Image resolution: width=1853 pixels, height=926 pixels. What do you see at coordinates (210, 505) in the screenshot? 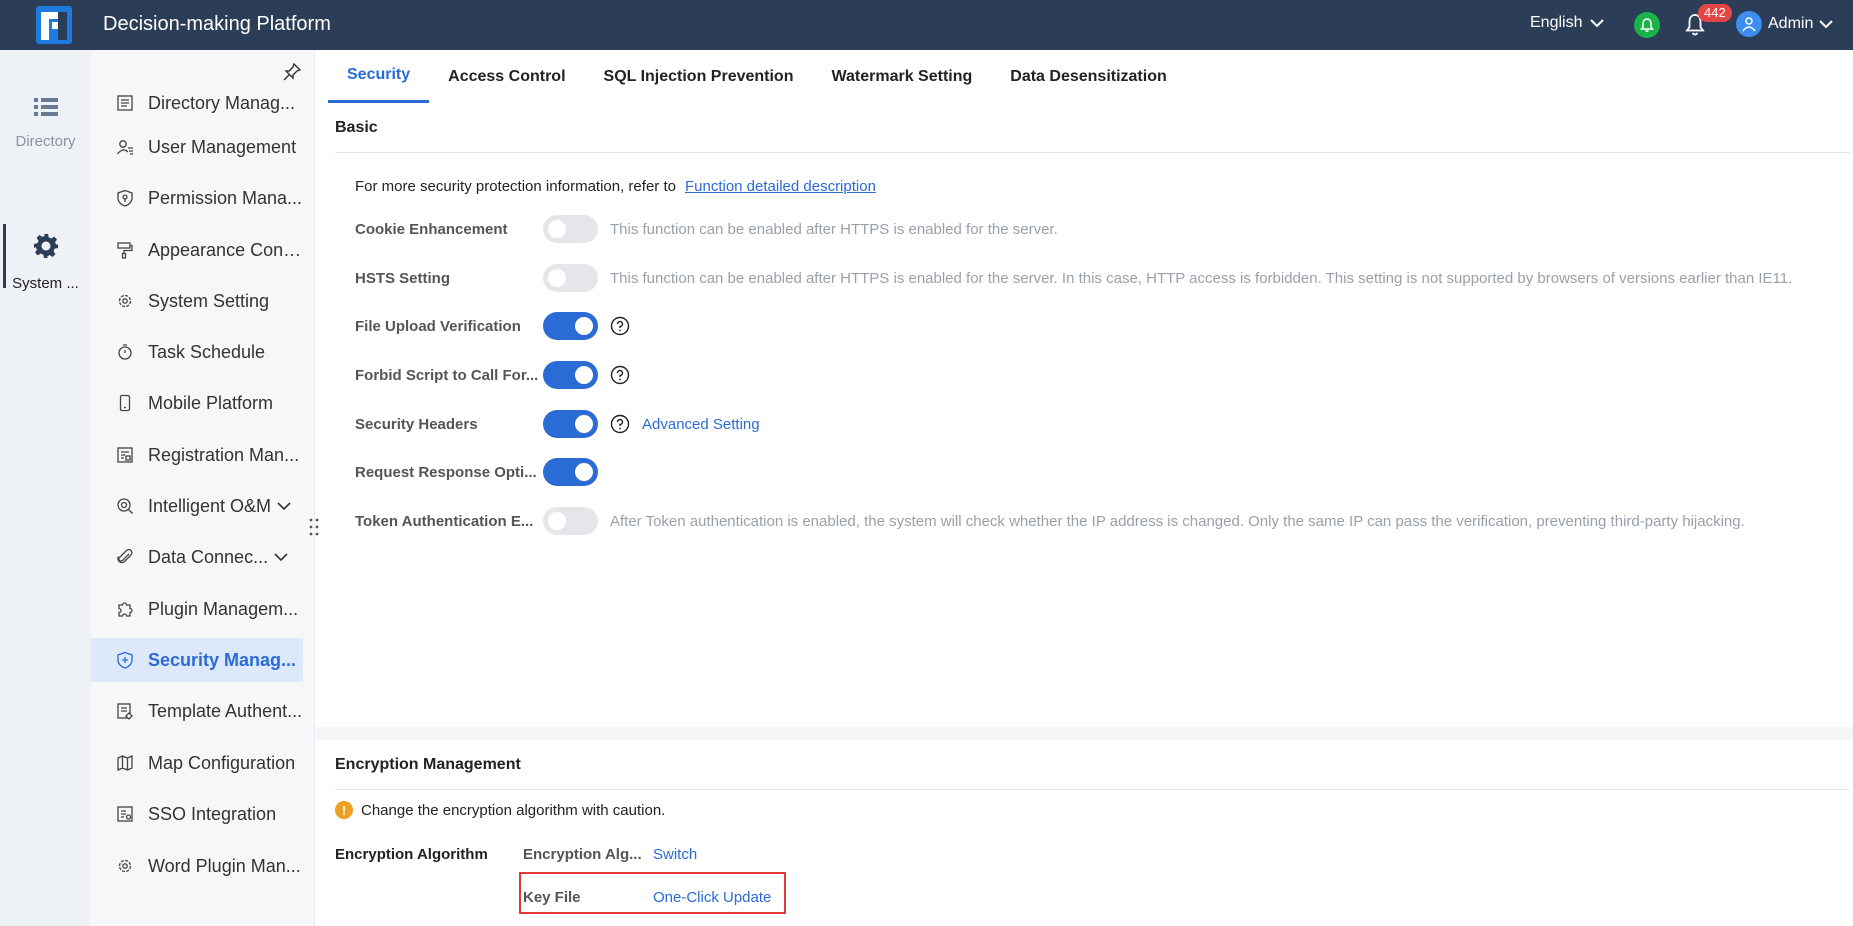
I see `sidebar-item-label: Intelligent O&M` at bounding box center [210, 505].